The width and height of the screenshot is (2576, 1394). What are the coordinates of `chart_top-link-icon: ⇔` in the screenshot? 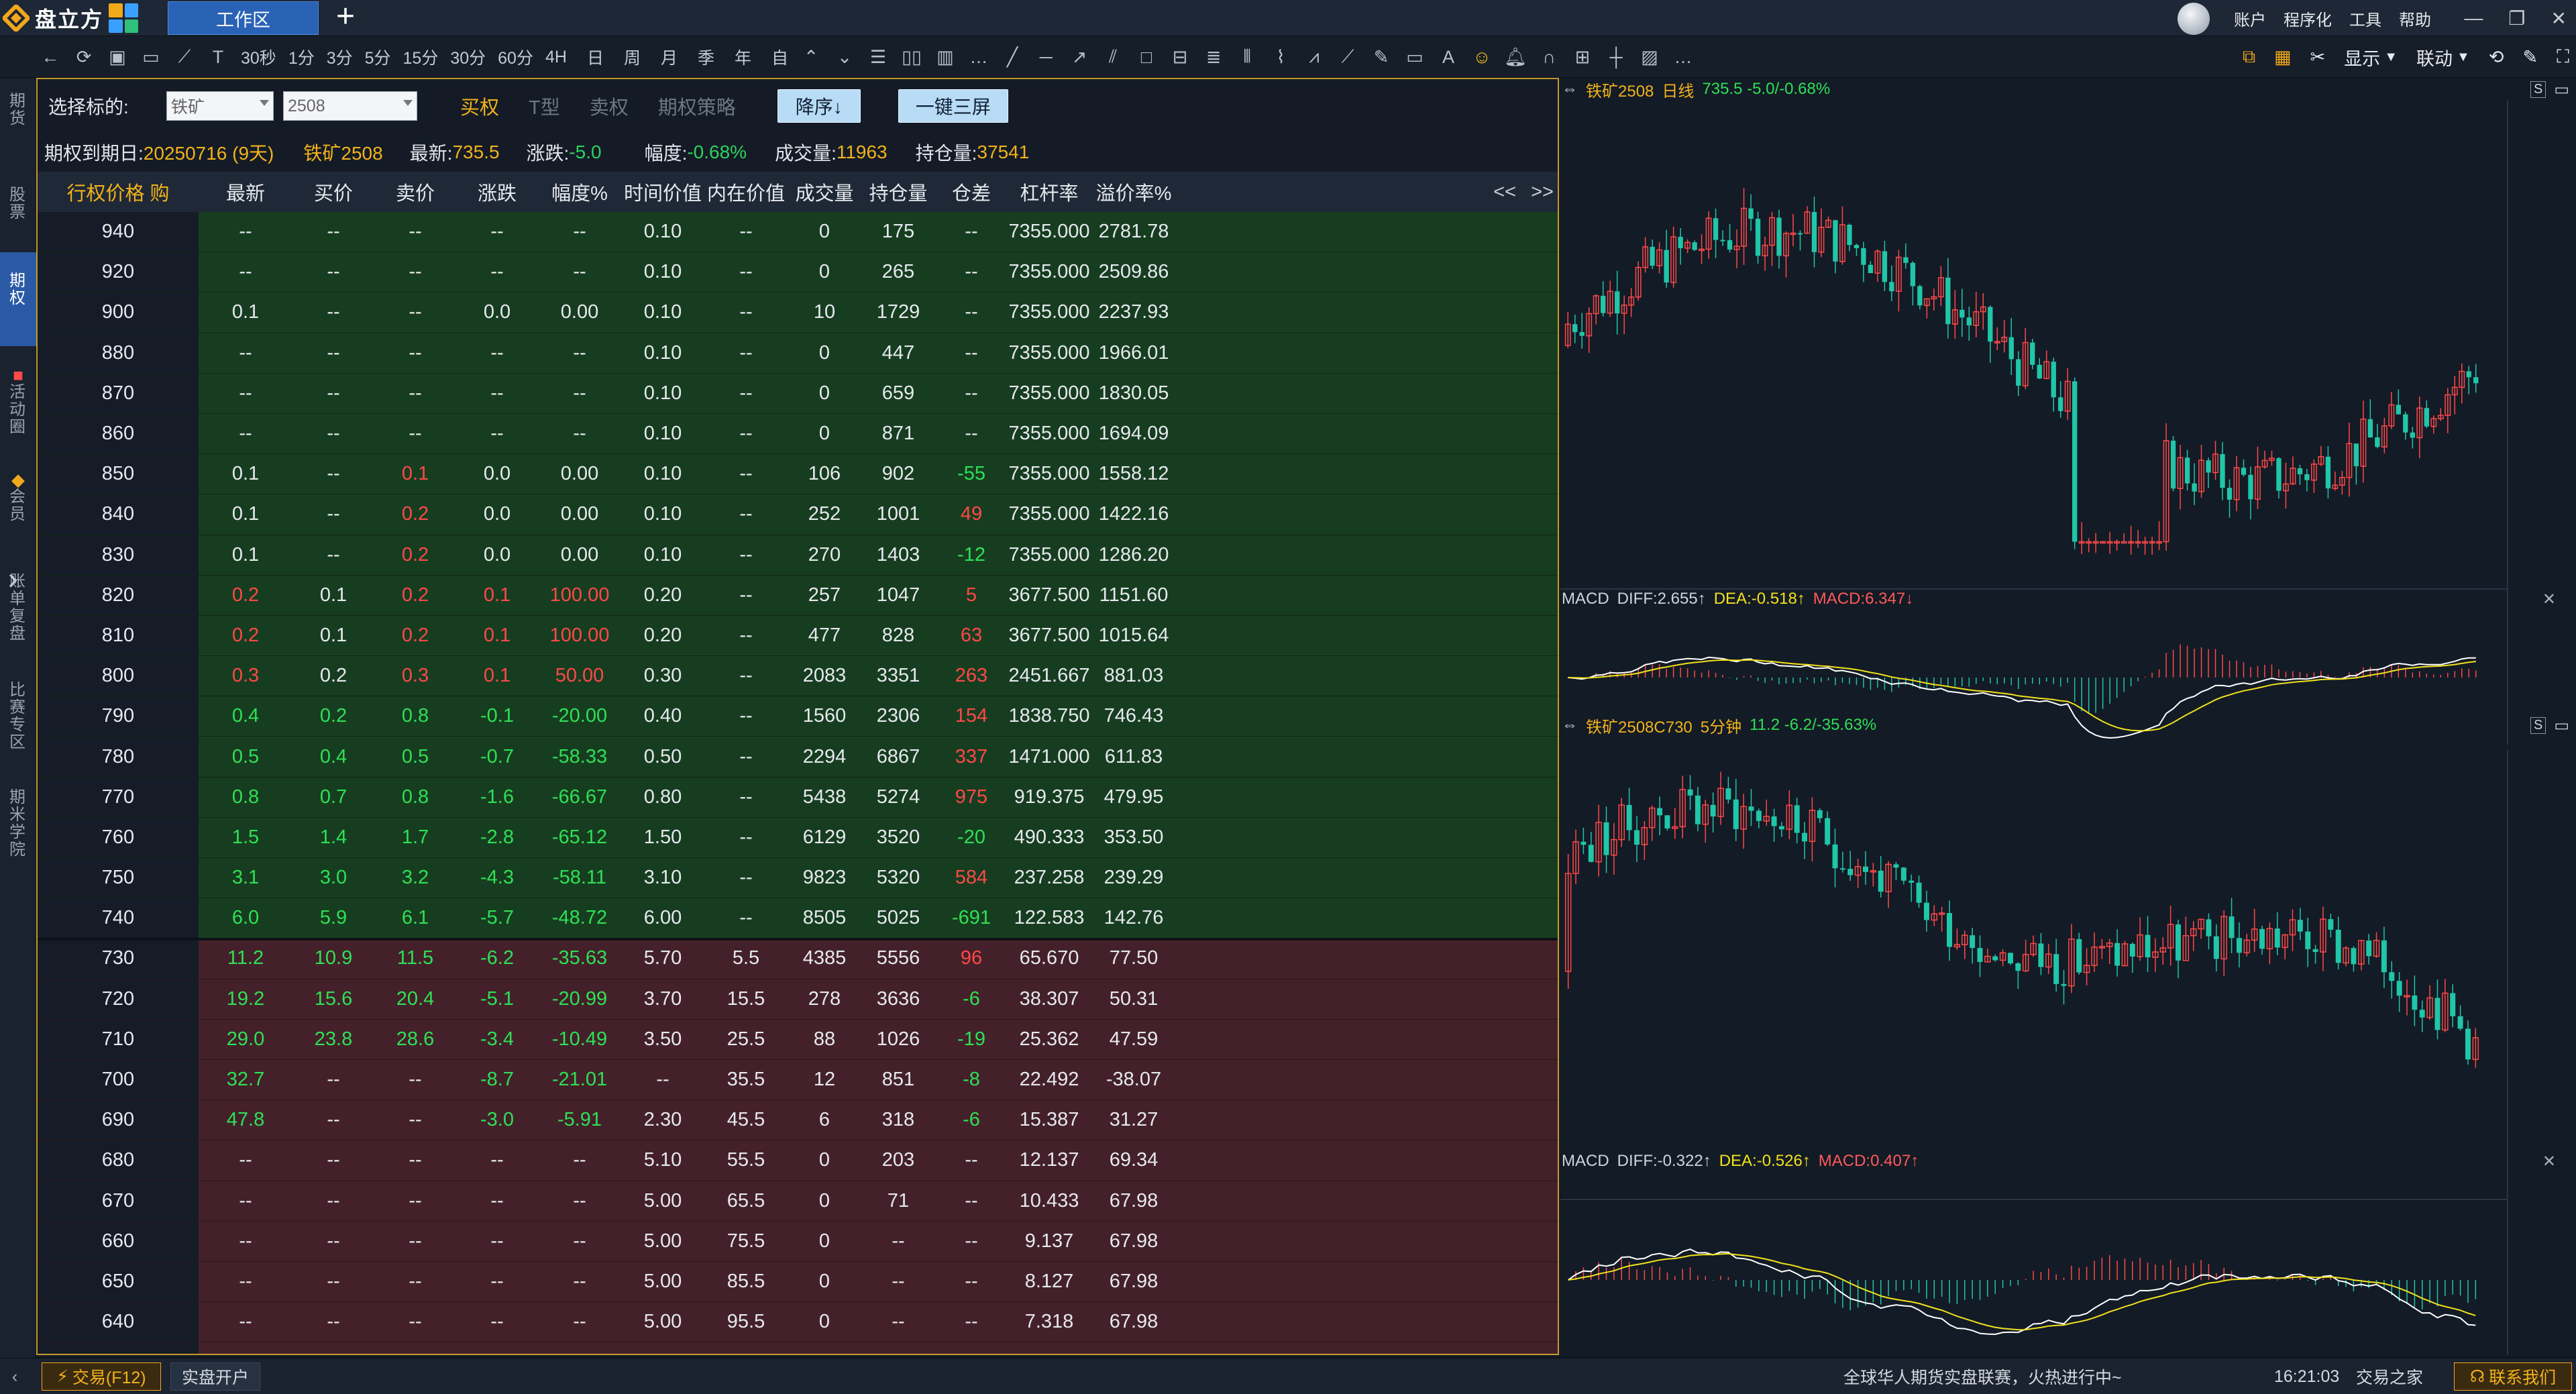 It's located at (1570, 89).